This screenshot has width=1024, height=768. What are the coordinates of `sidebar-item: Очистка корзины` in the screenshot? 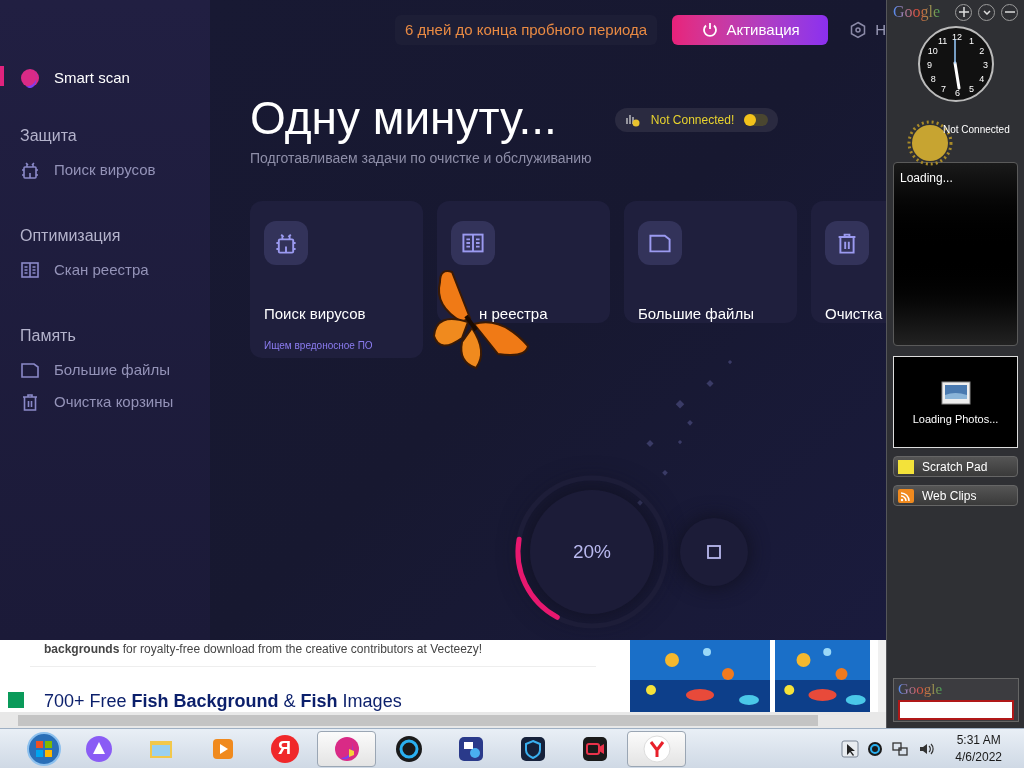 It's located at (105, 402).